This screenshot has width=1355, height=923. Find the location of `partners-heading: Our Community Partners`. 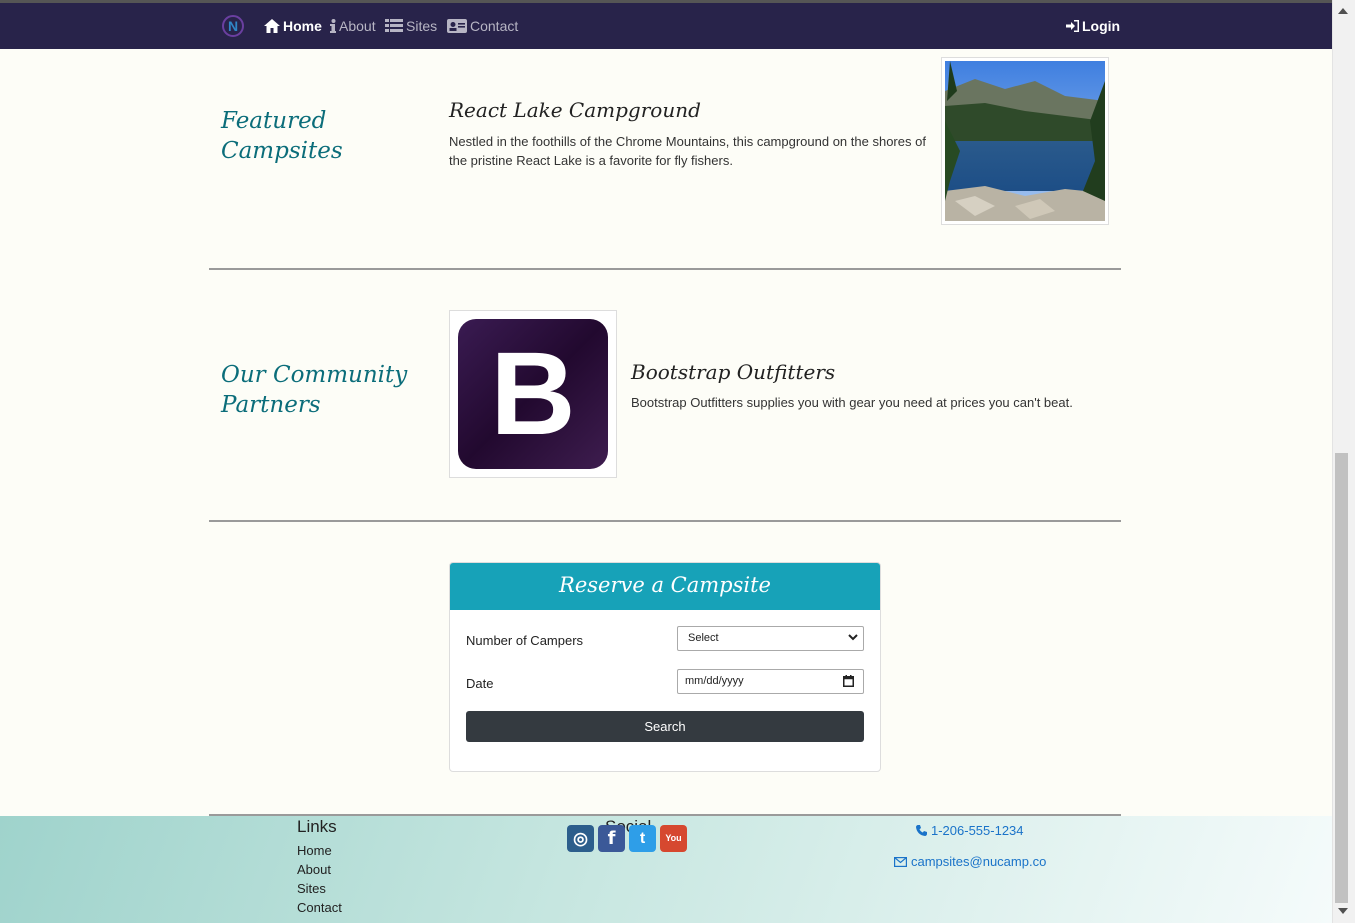

partners-heading: Our Community Partners is located at coordinates (314, 390).